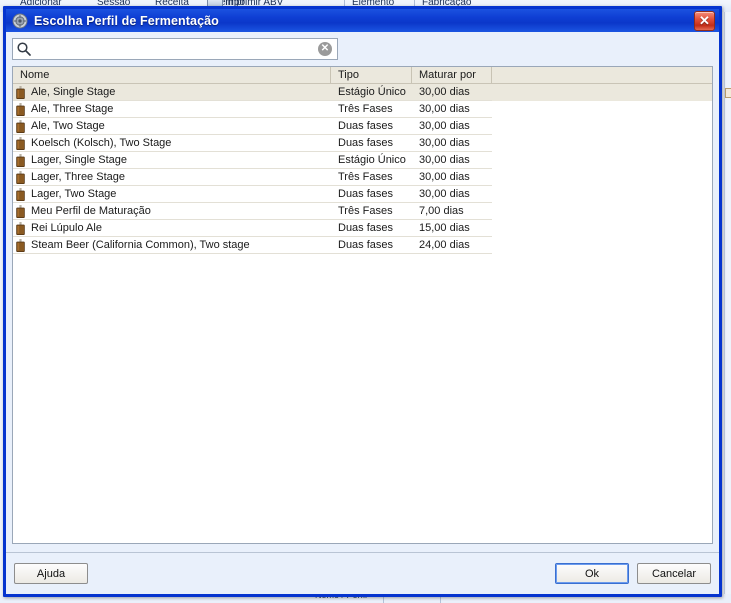 The height and width of the screenshot is (603, 731). What do you see at coordinates (362, 20) in the screenshot?
I see `dialog-titlebar: Escolha Perfil de Fermentação ✕` at bounding box center [362, 20].